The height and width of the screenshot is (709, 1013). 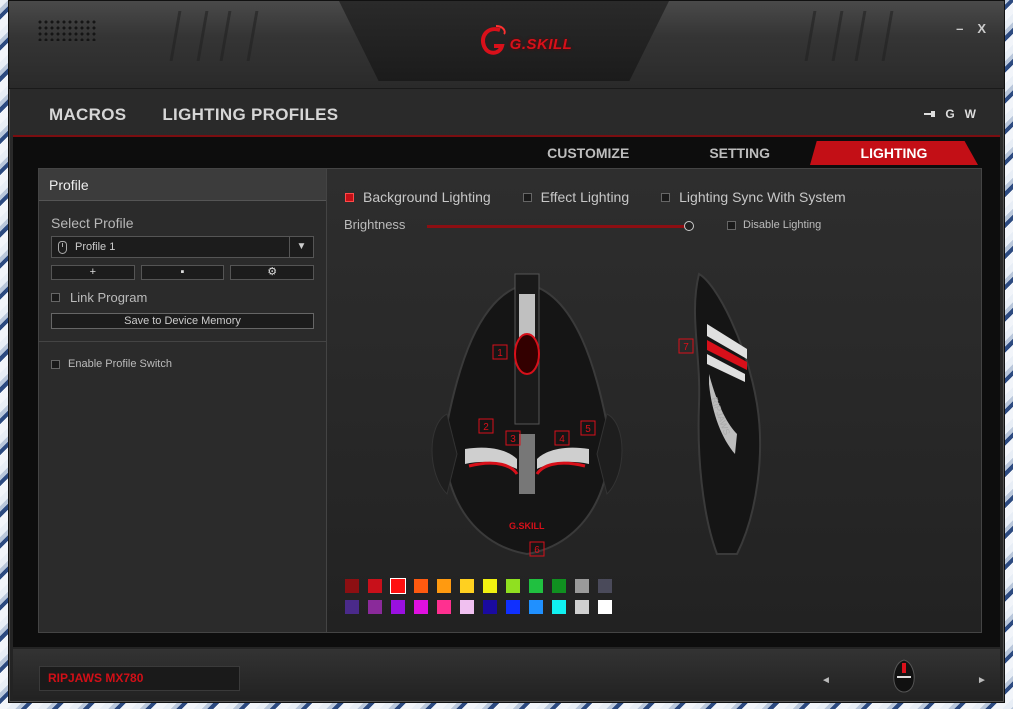 I want to click on save-to-device-button: Save to Device Memory, so click(x=182, y=321).